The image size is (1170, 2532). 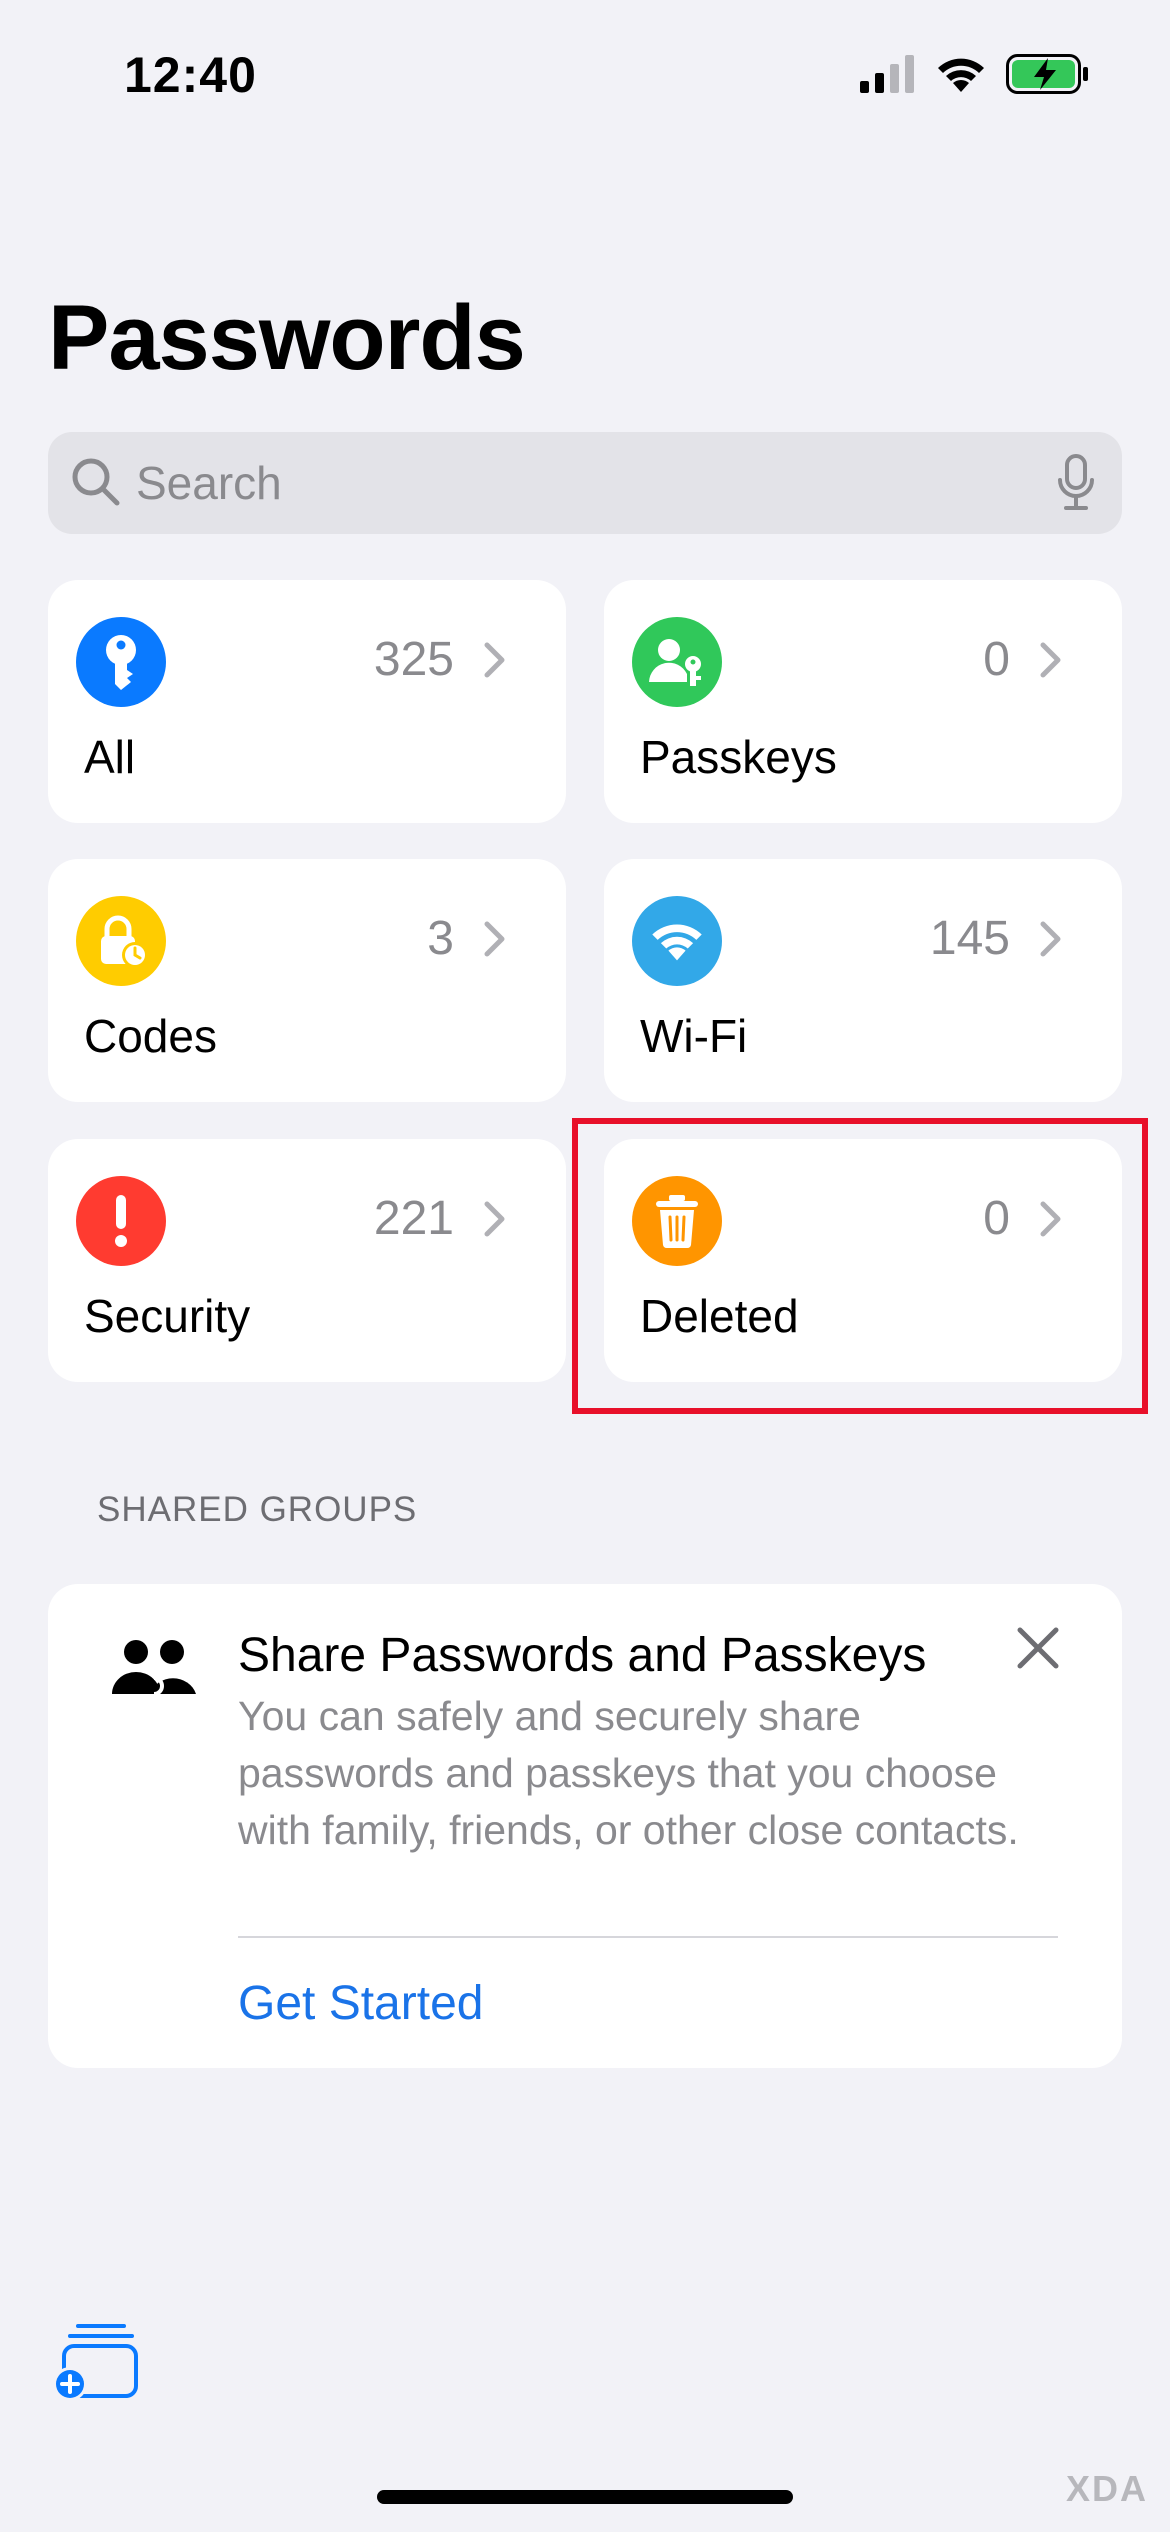 I want to click on microphone-icon, so click(x=1076, y=483).